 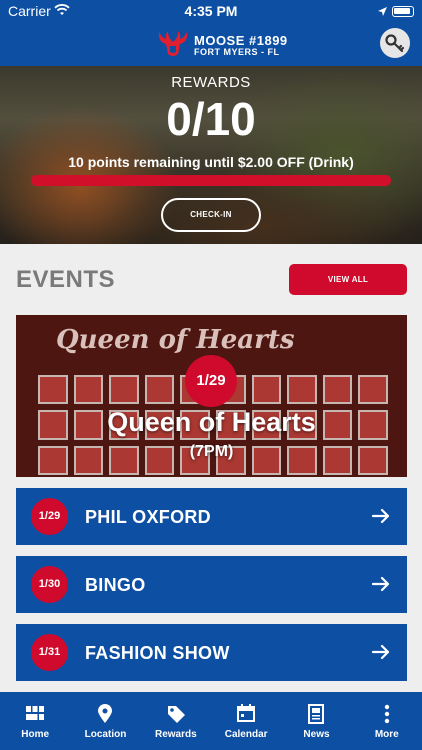 What do you see at coordinates (115, 585) in the screenshot?
I see `event-name: BINGO` at bounding box center [115, 585].